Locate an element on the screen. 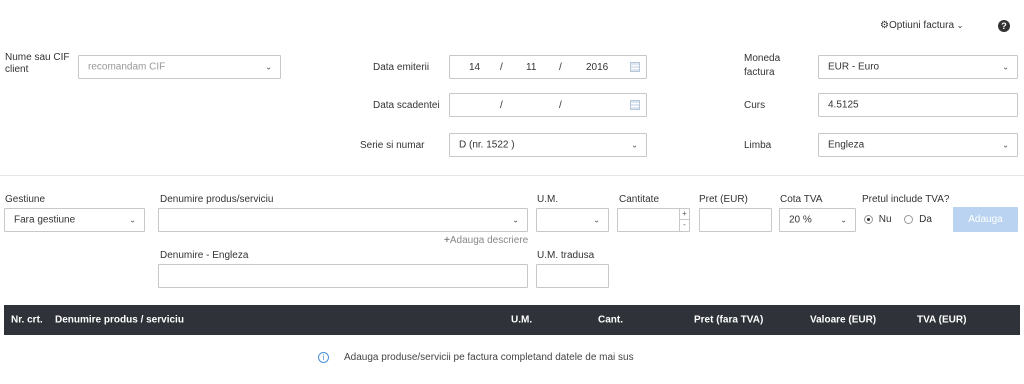  series-value: D (nr. 1522 ) is located at coordinates (487, 145).